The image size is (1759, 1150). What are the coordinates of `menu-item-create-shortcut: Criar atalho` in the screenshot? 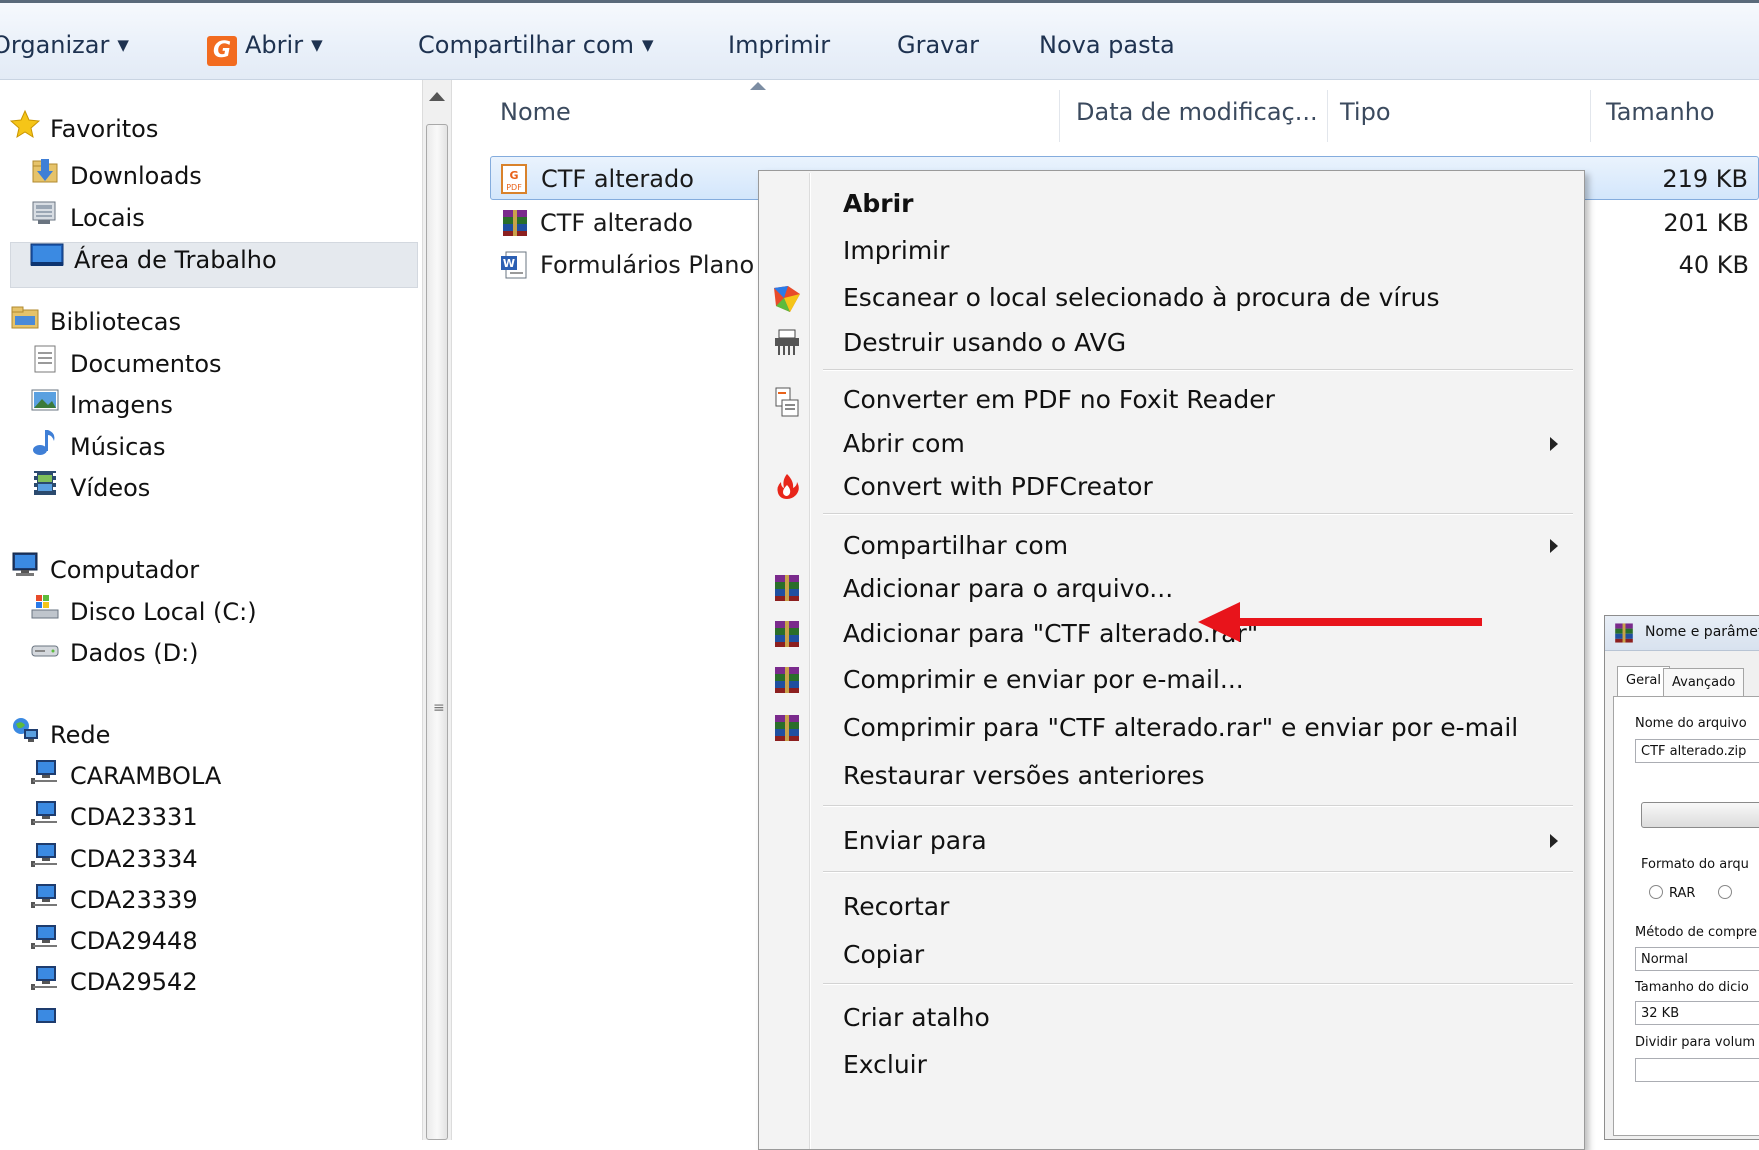 It's located at (916, 1018).